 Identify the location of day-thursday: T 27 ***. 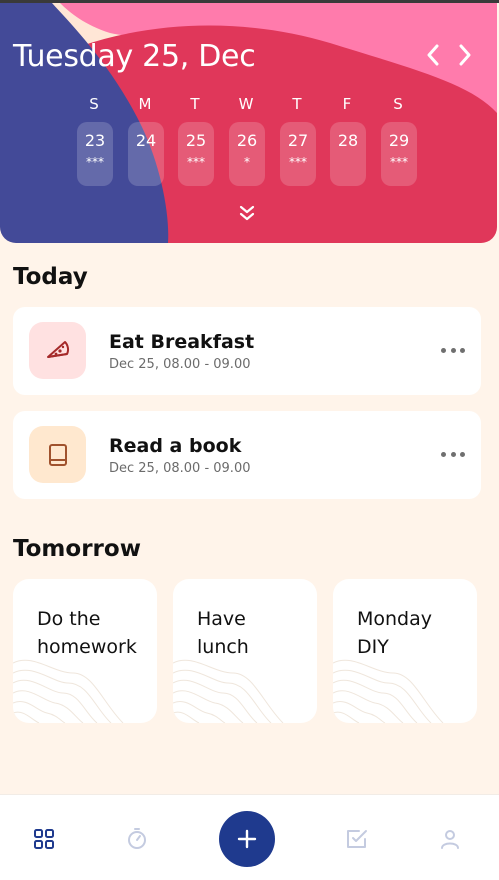
(297, 139).